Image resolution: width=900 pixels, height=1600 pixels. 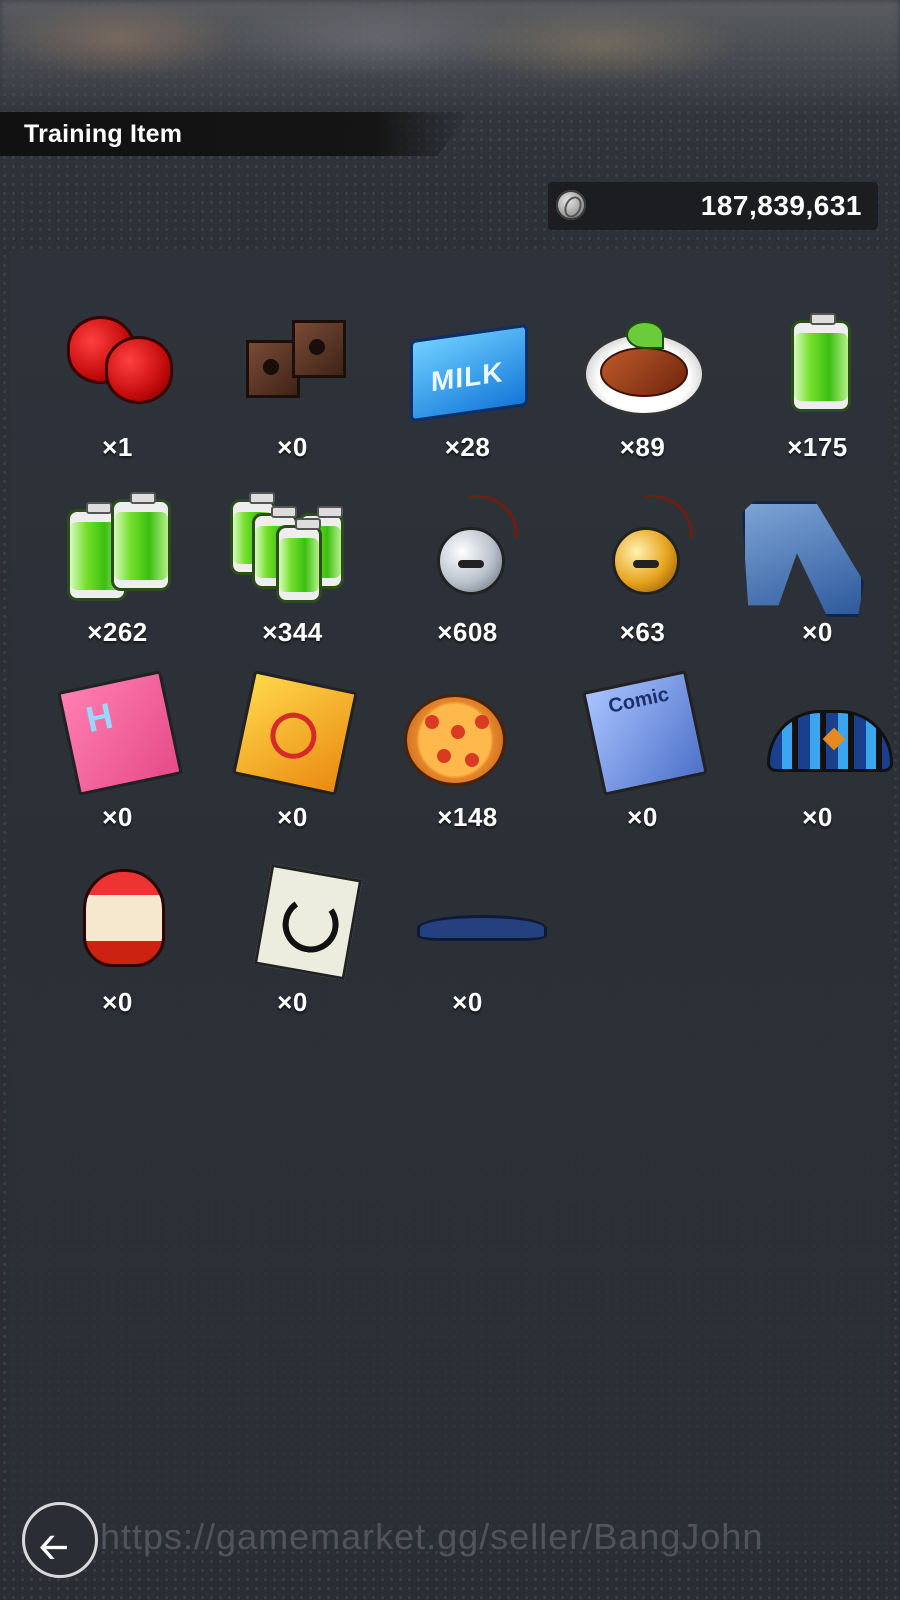 I want to click on item-double-battery: ×262, so click(x=117, y=586).